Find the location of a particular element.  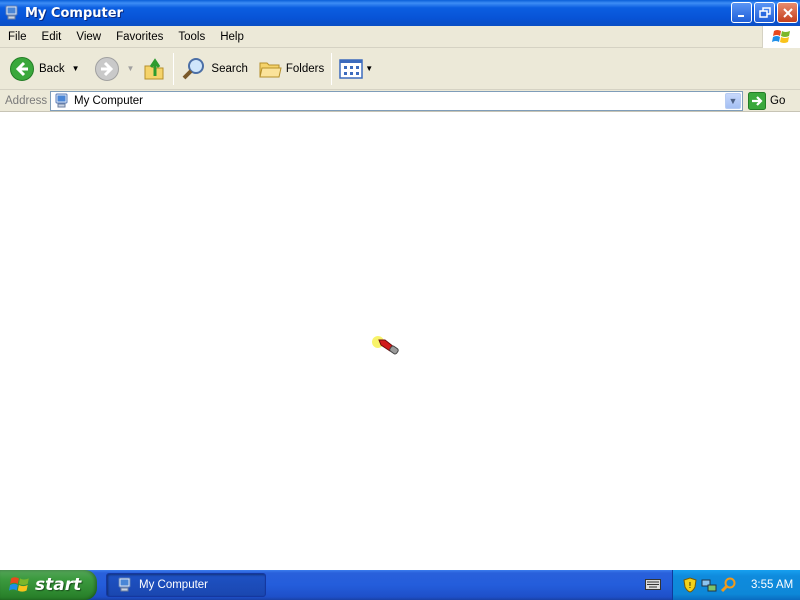

address-label: Address is located at coordinates (26, 100).